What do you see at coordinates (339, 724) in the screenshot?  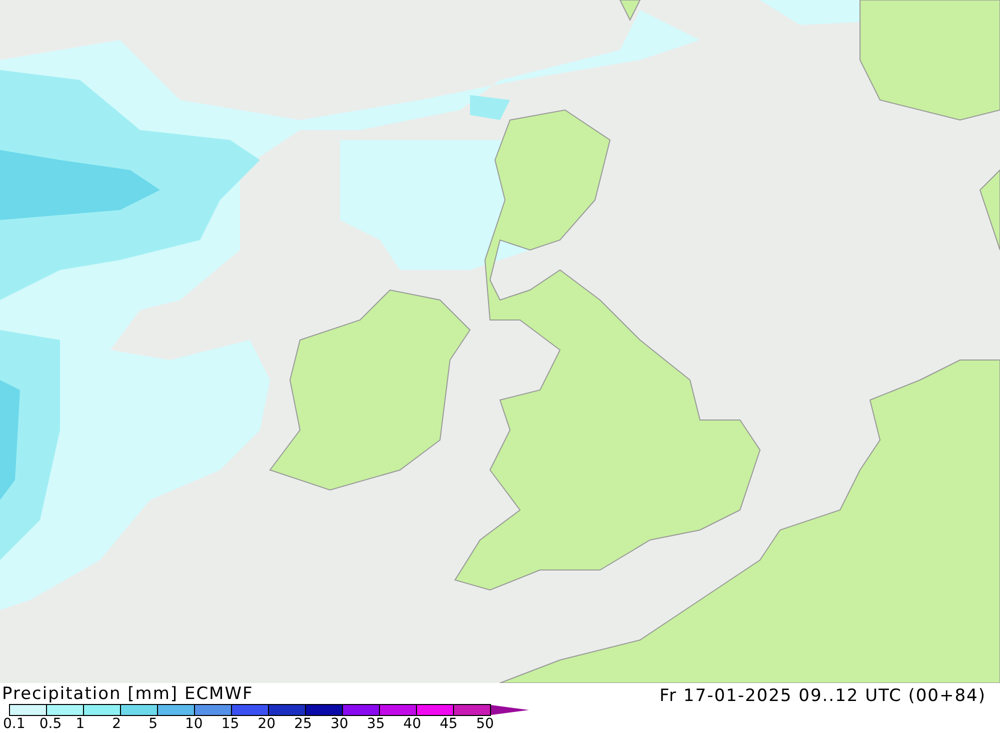 I see `scale-tick-label: 30` at bounding box center [339, 724].